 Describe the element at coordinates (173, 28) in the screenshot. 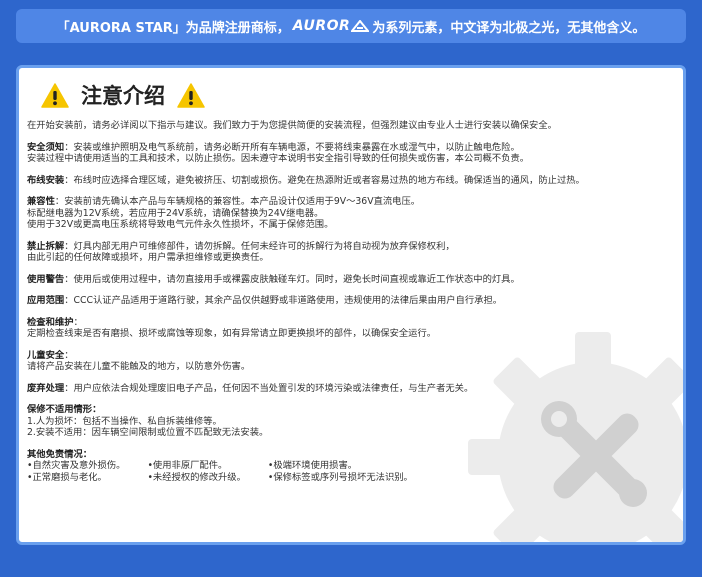

I see `banner-prefix: 「AURORA STAR」为品牌注册商标，` at that location.